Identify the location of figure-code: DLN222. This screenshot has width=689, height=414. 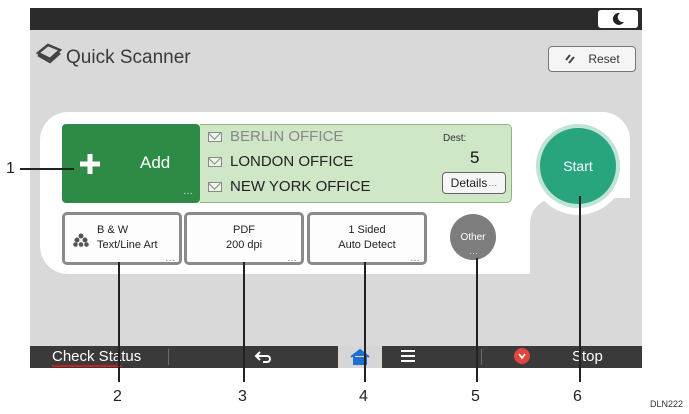
(667, 404).